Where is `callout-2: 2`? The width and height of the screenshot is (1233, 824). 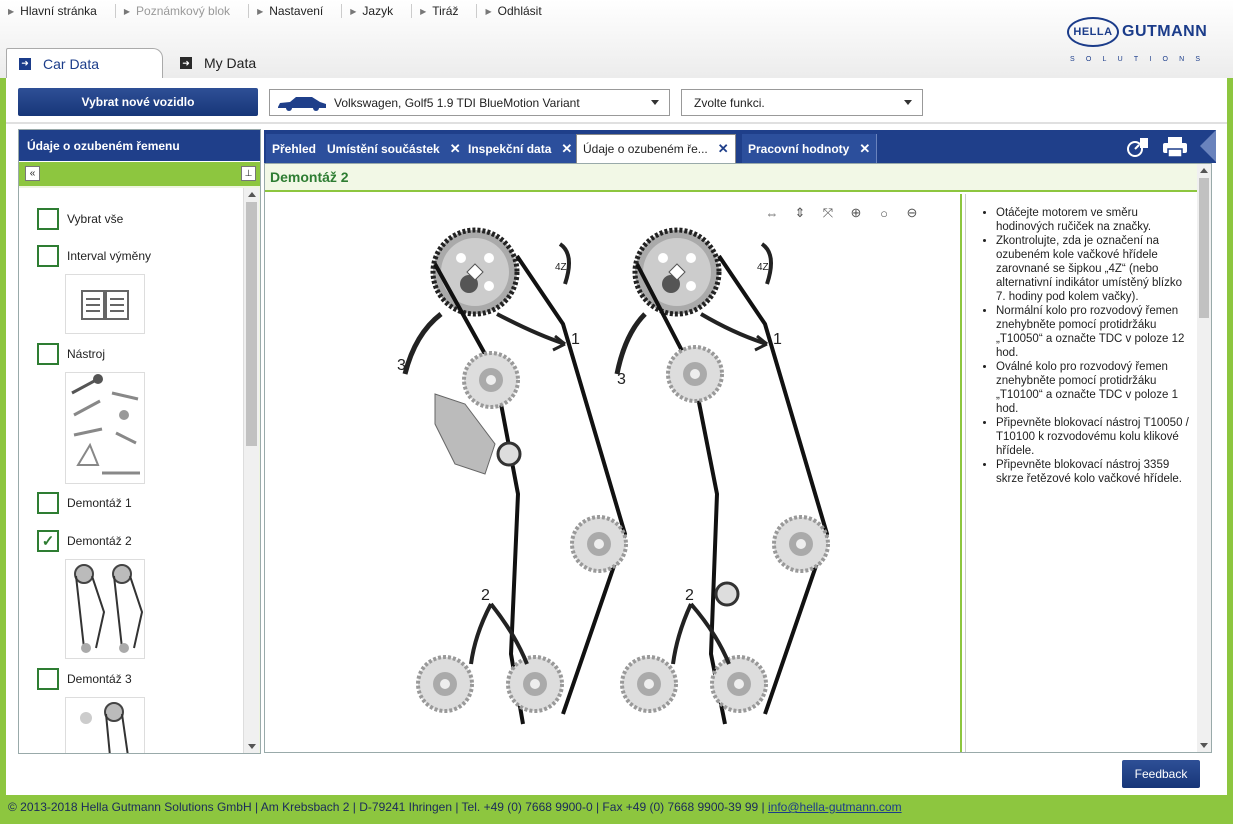 callout-2: 2 is located at coordinates (485, 595).